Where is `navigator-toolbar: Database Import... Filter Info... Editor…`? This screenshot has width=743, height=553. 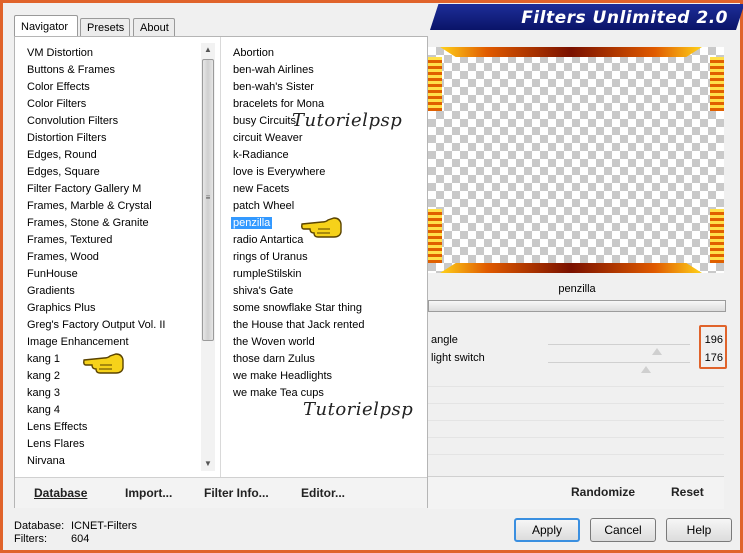
navigator-toolbar: Database Import... Filter Info... Editor… is located at coordinates (221, 492).